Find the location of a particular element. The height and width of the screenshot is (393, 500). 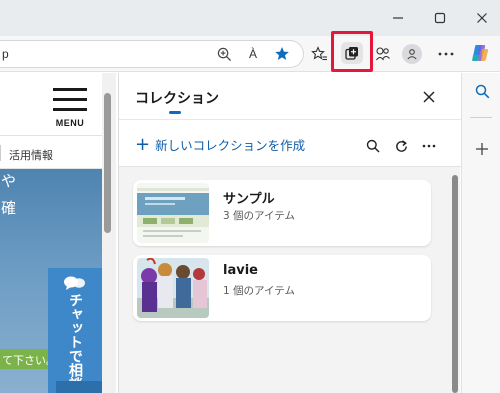

chat-banner-footer is located at coordinates (79, 387).